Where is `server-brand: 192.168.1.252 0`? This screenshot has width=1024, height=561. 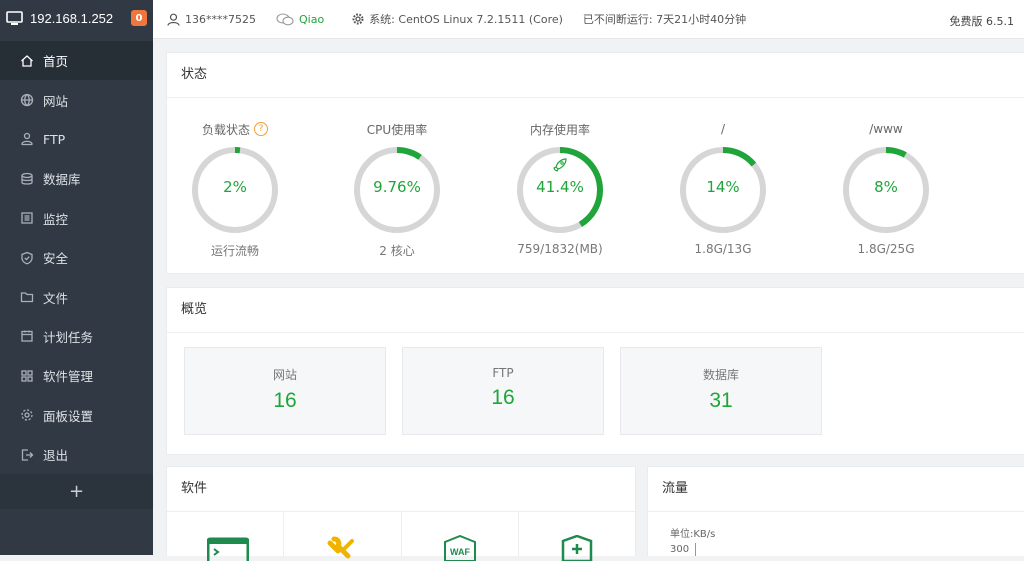 server-brand: 192.168.1.252 0 is located at coordinates (76, 18).